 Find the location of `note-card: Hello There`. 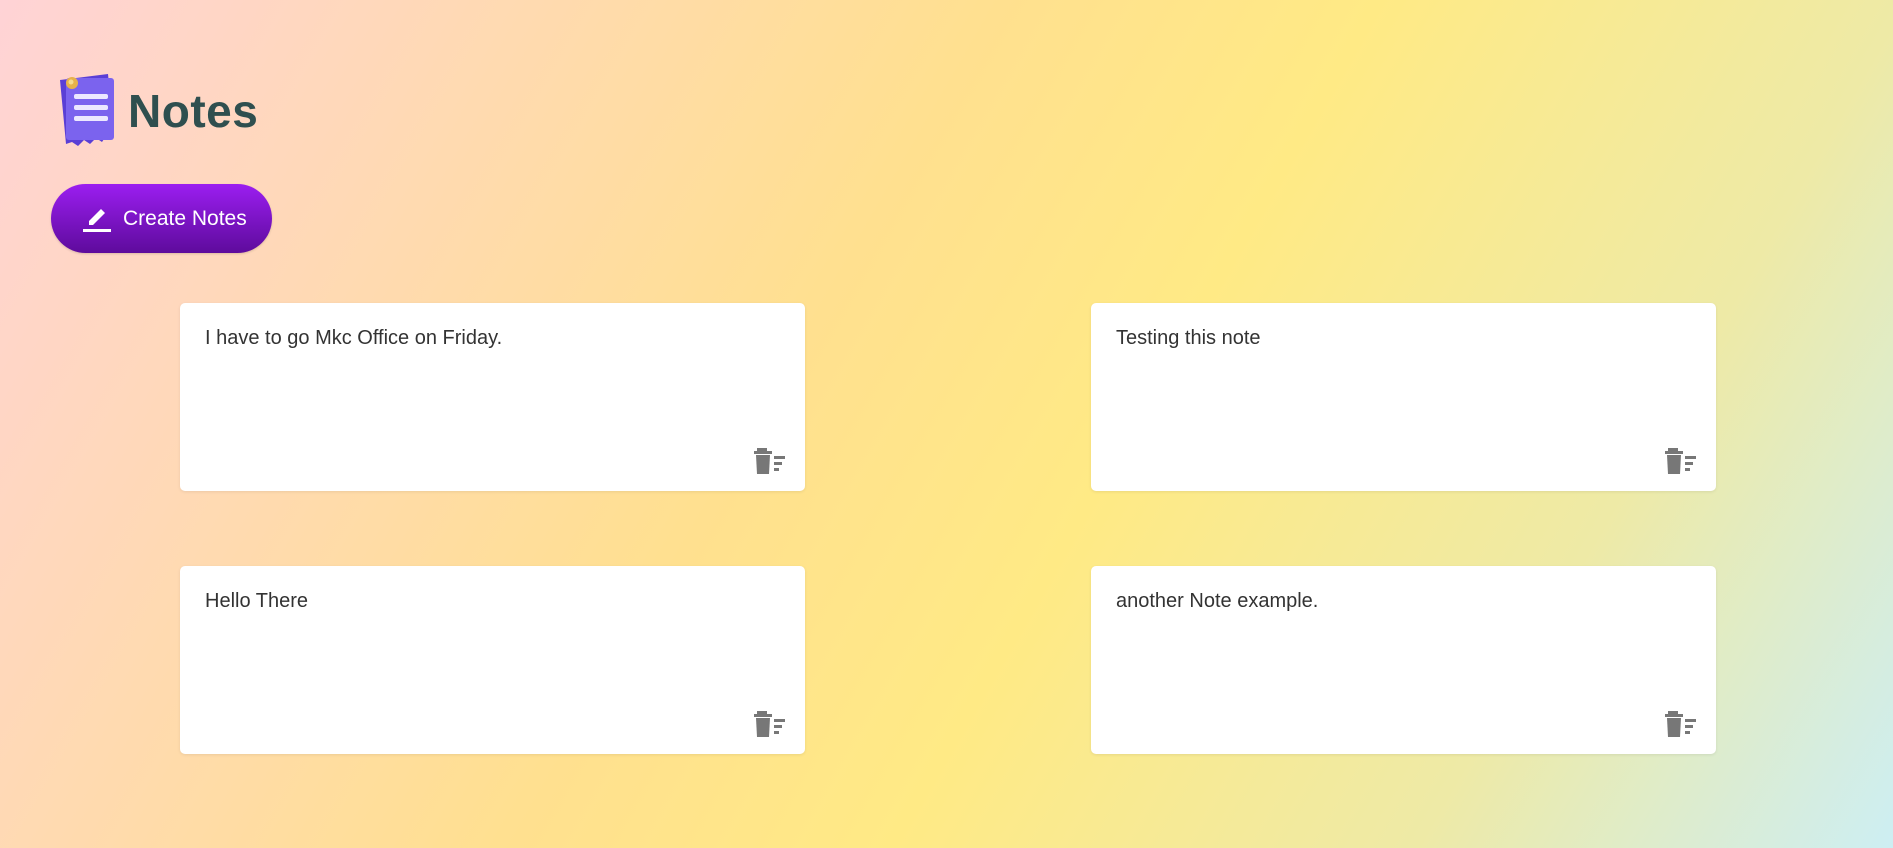

note-card: Hello There is located at coordinates (492, 660).